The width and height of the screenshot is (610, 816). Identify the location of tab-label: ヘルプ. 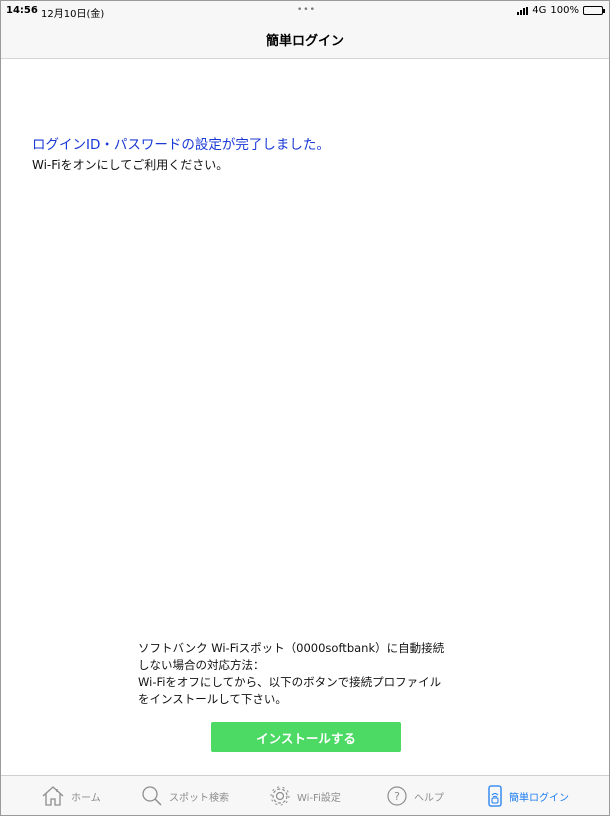
(429, 798).